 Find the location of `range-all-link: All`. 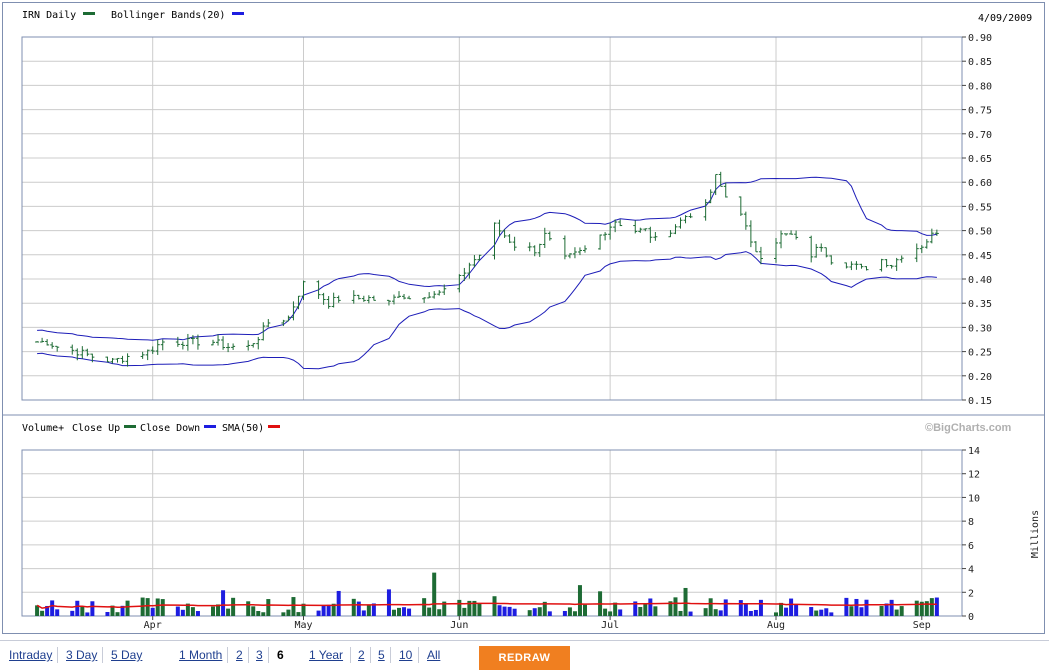

range-all-link: All is located at coordinates (433, 655).